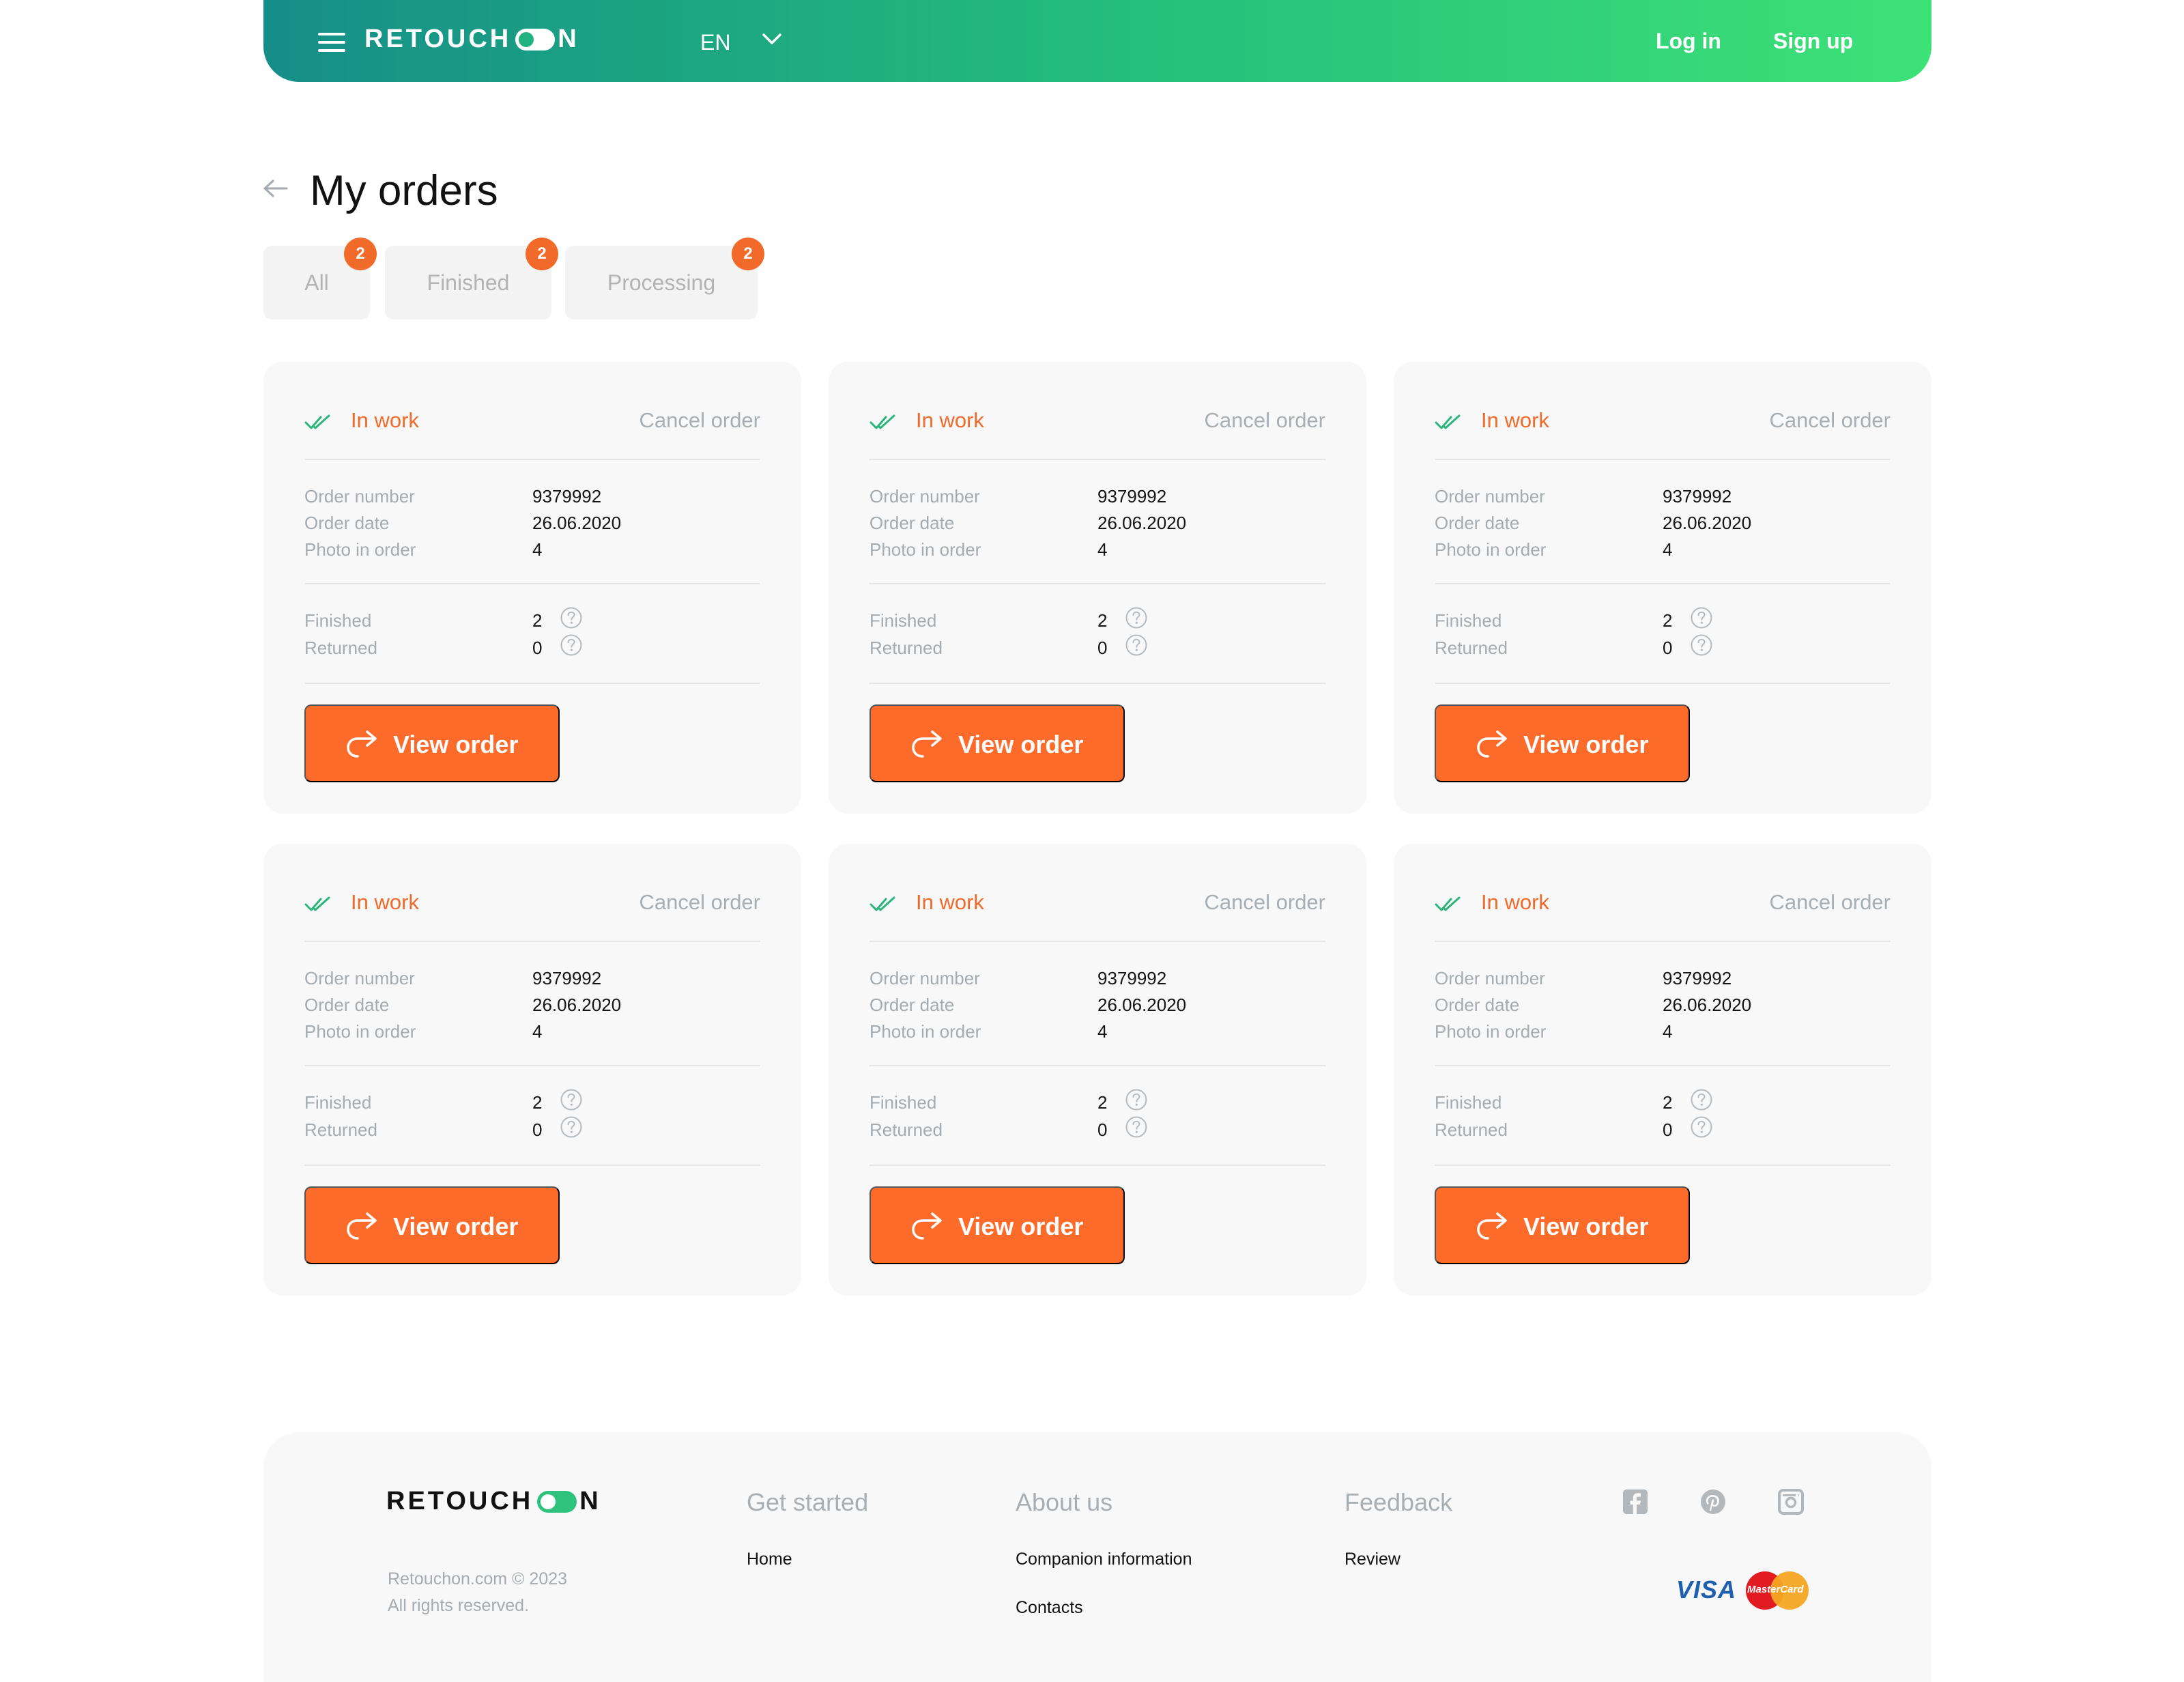  What do you see at coordinates (1102, 648) in the screenshot?
I see `returned-value: 0` at bounding box center [1102, 648].